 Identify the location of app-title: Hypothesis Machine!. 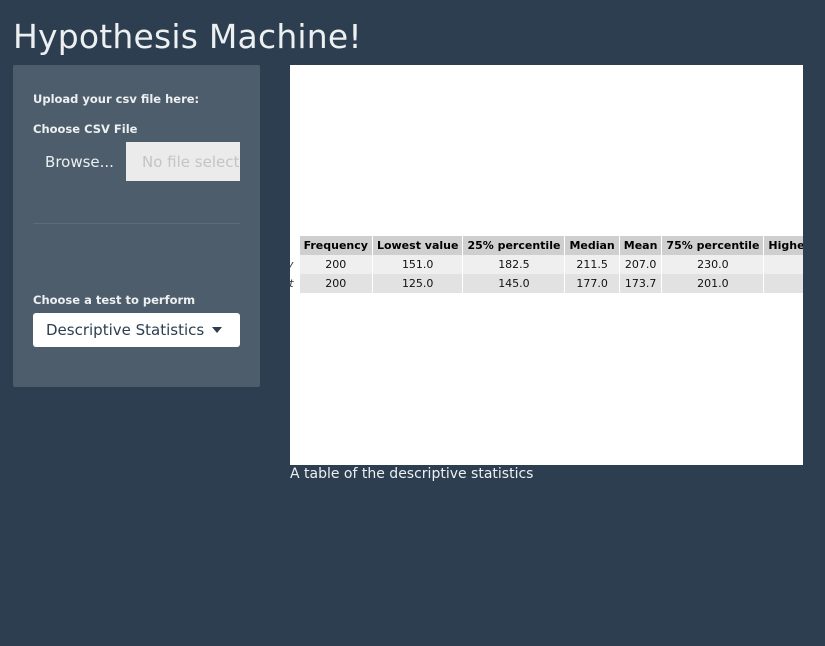
(187, 36).